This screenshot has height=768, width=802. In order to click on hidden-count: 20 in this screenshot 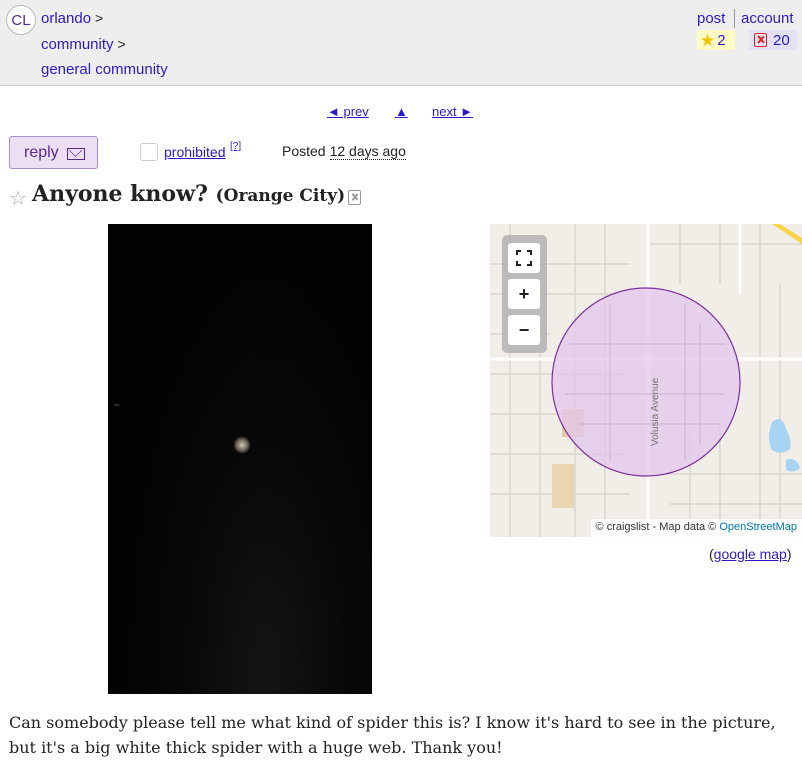, I will do `click(781, 40)`.